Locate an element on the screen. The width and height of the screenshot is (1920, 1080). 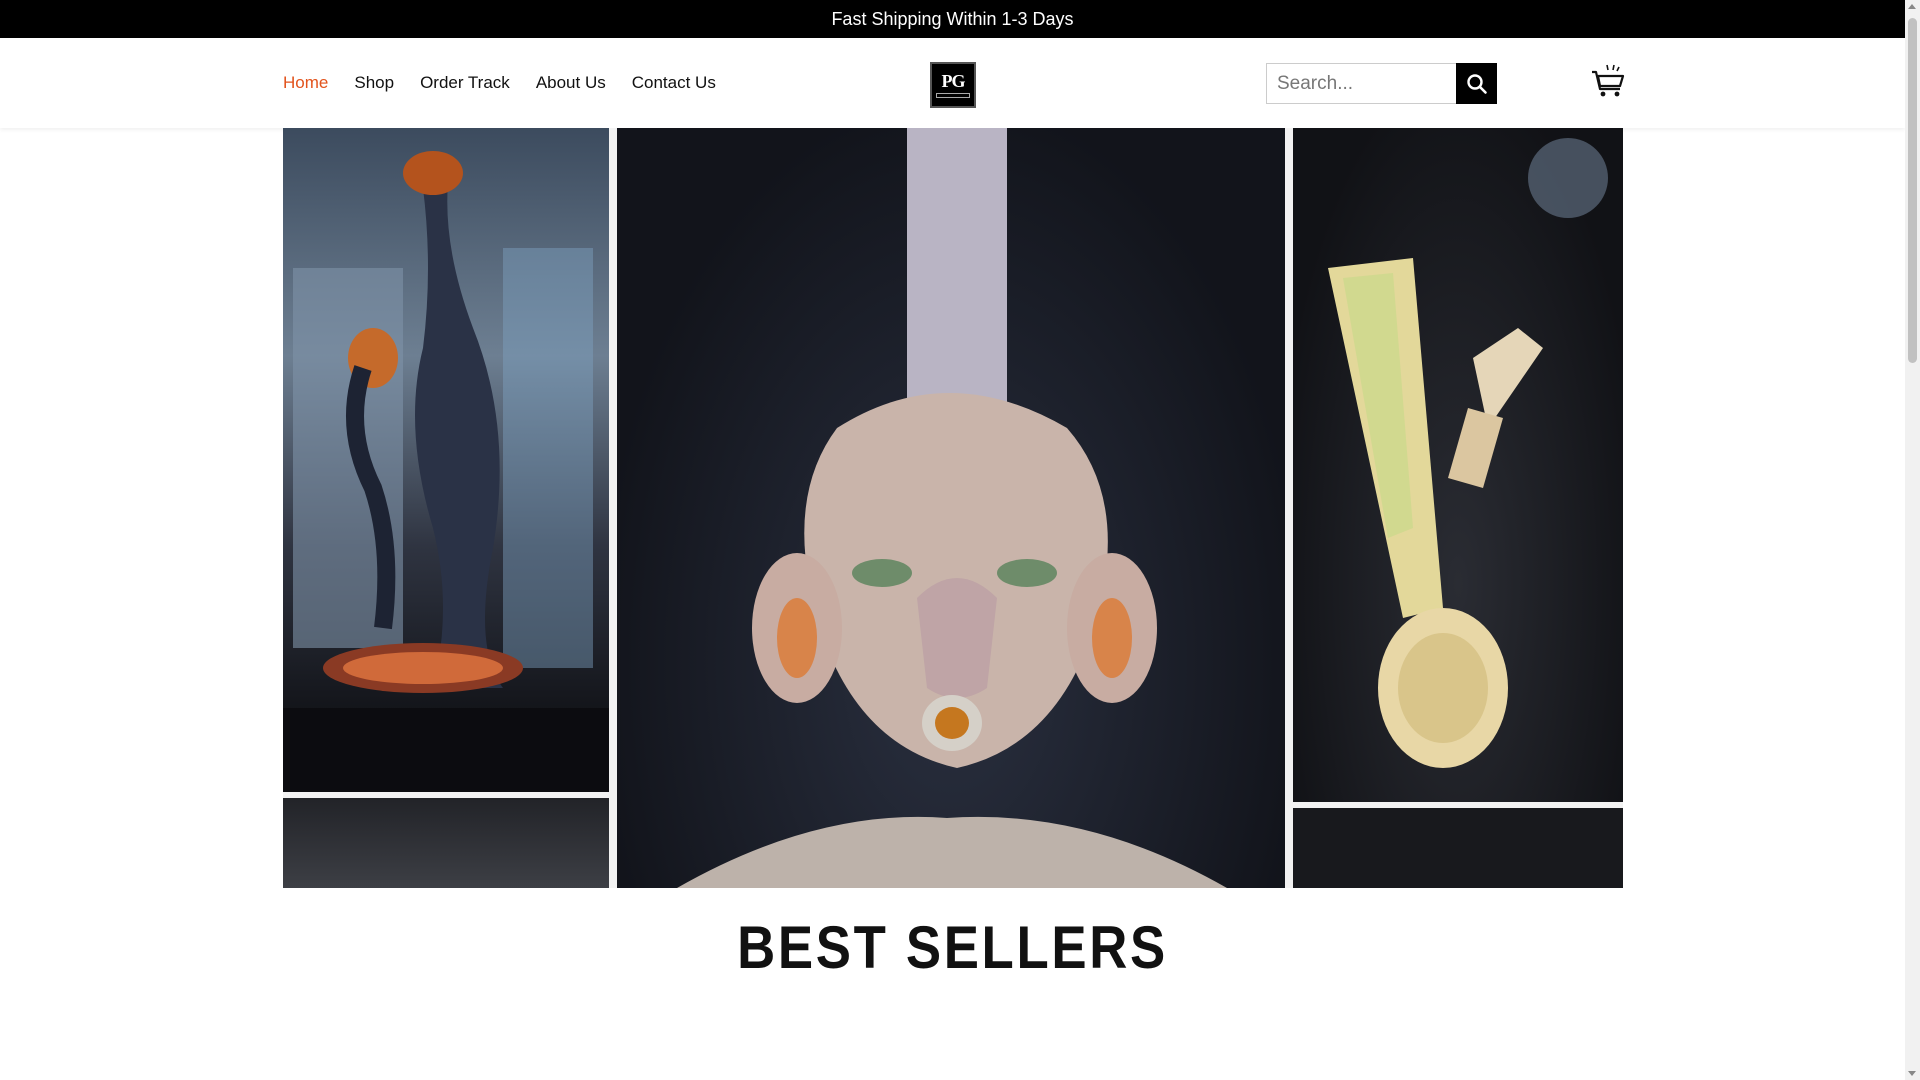
search-input is located at coordinates (1361, 83).